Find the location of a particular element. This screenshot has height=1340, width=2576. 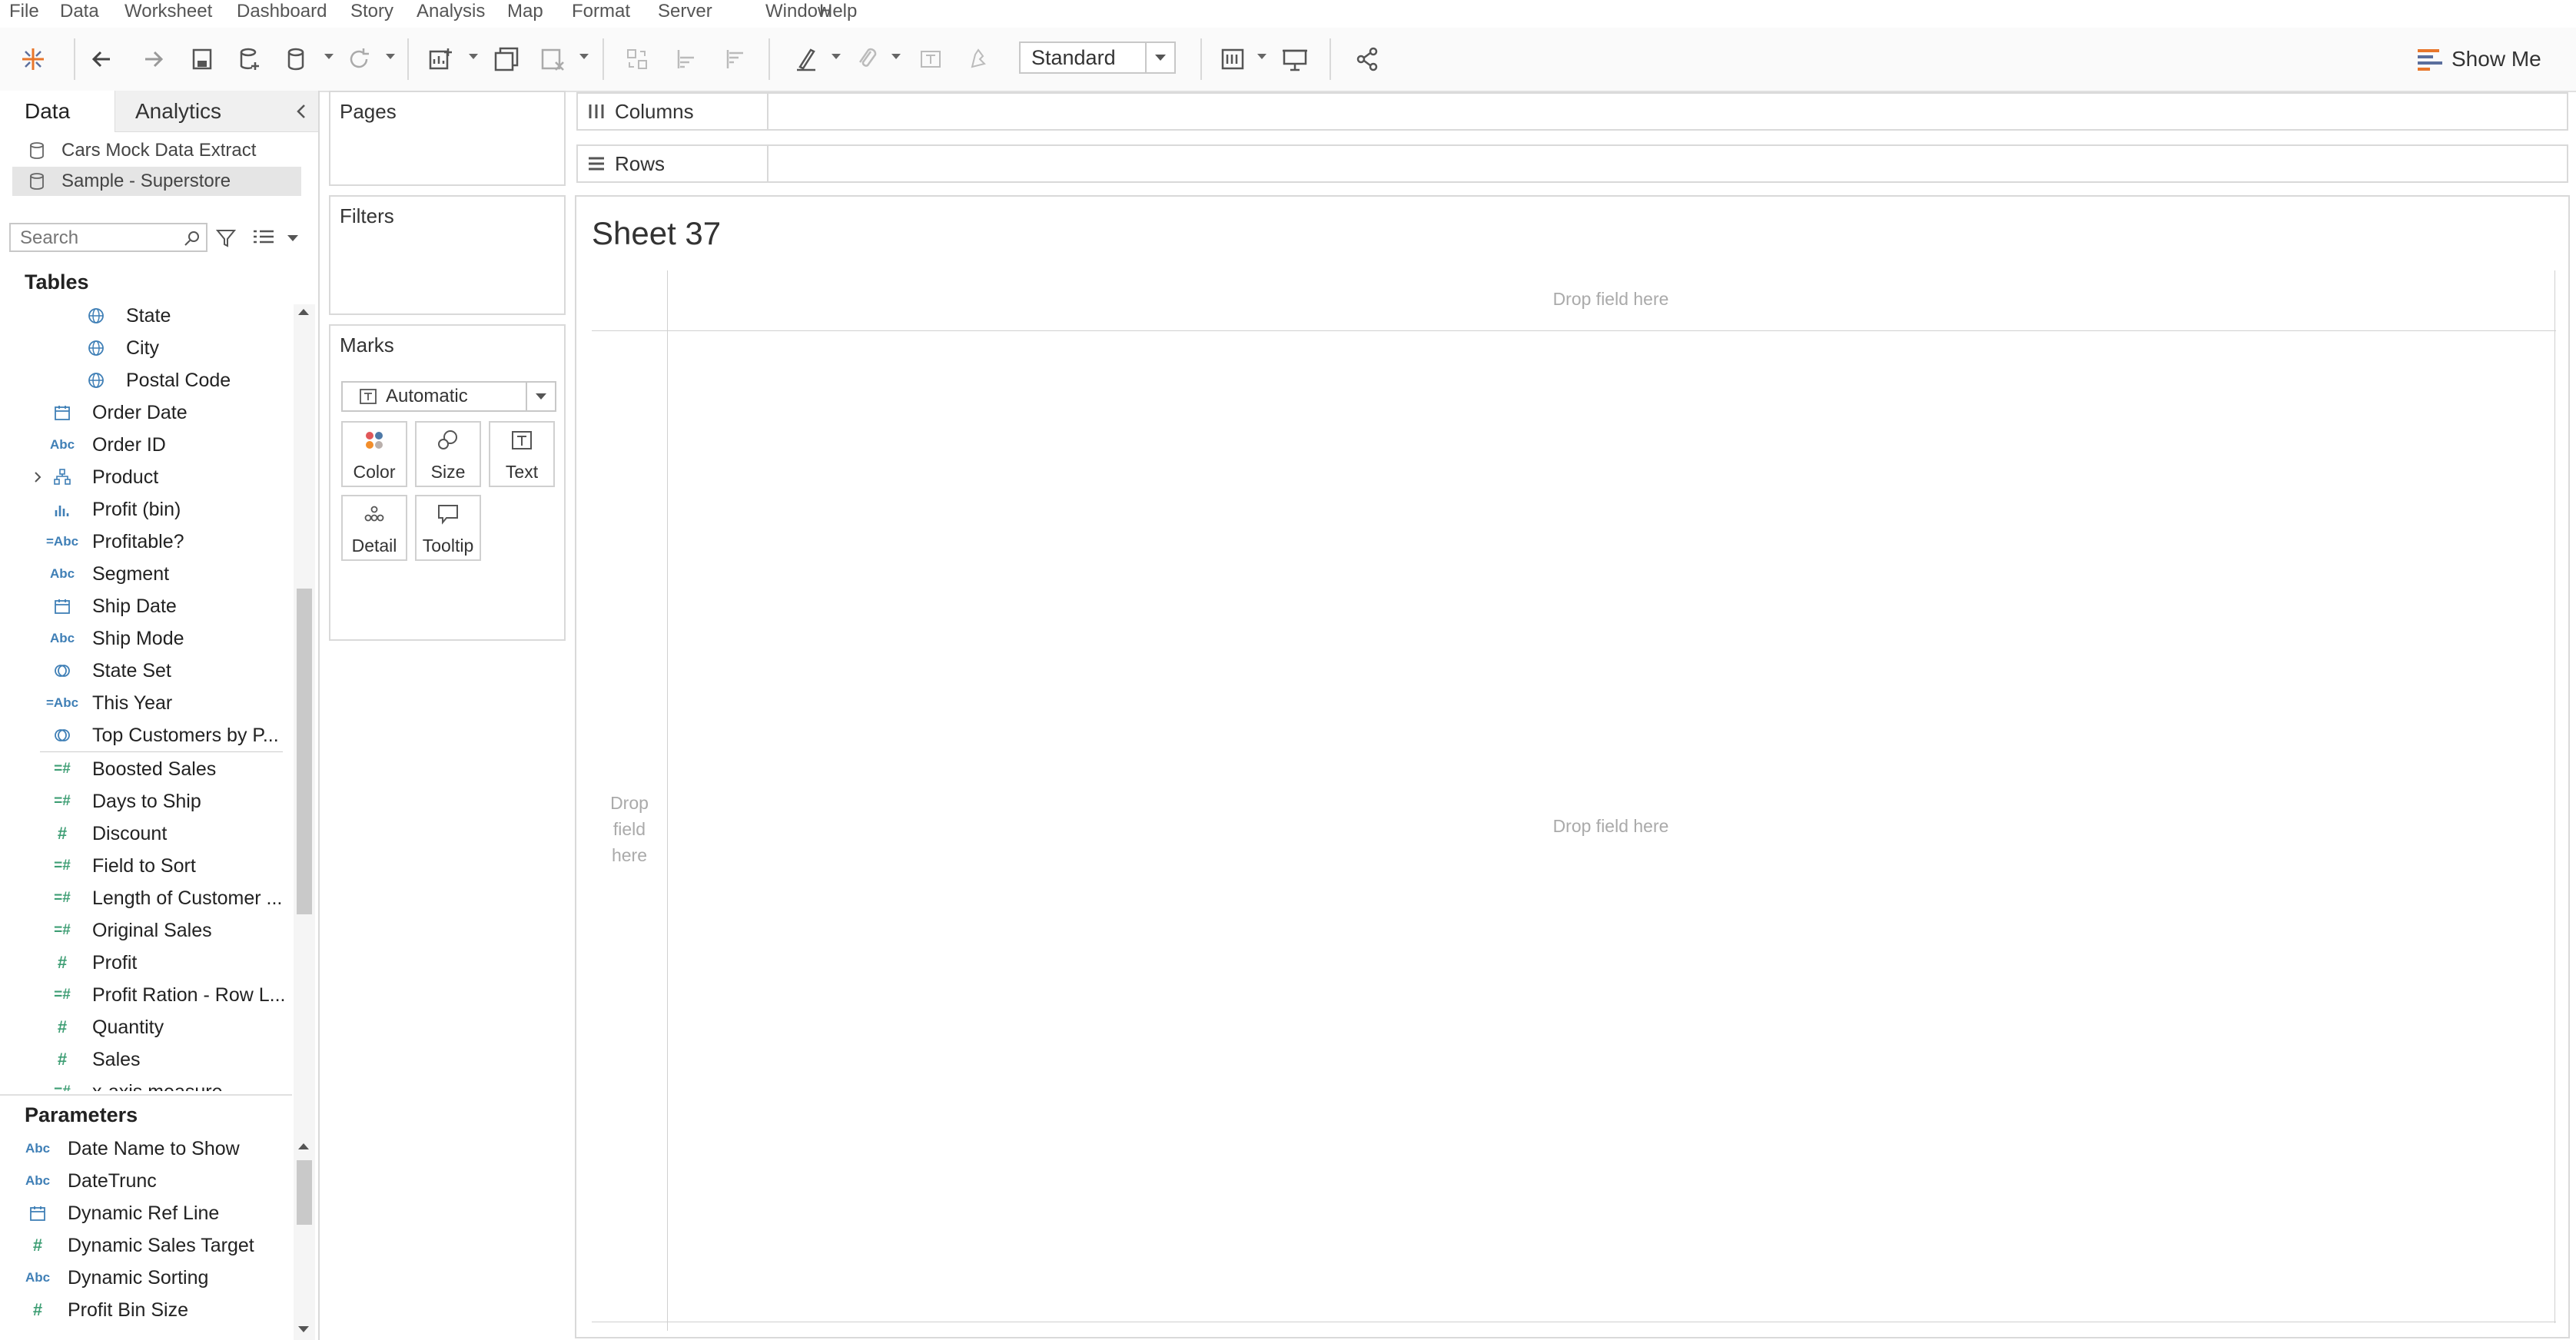

field-item: # Profit Bin Size is located at coordinates (142, 1310).